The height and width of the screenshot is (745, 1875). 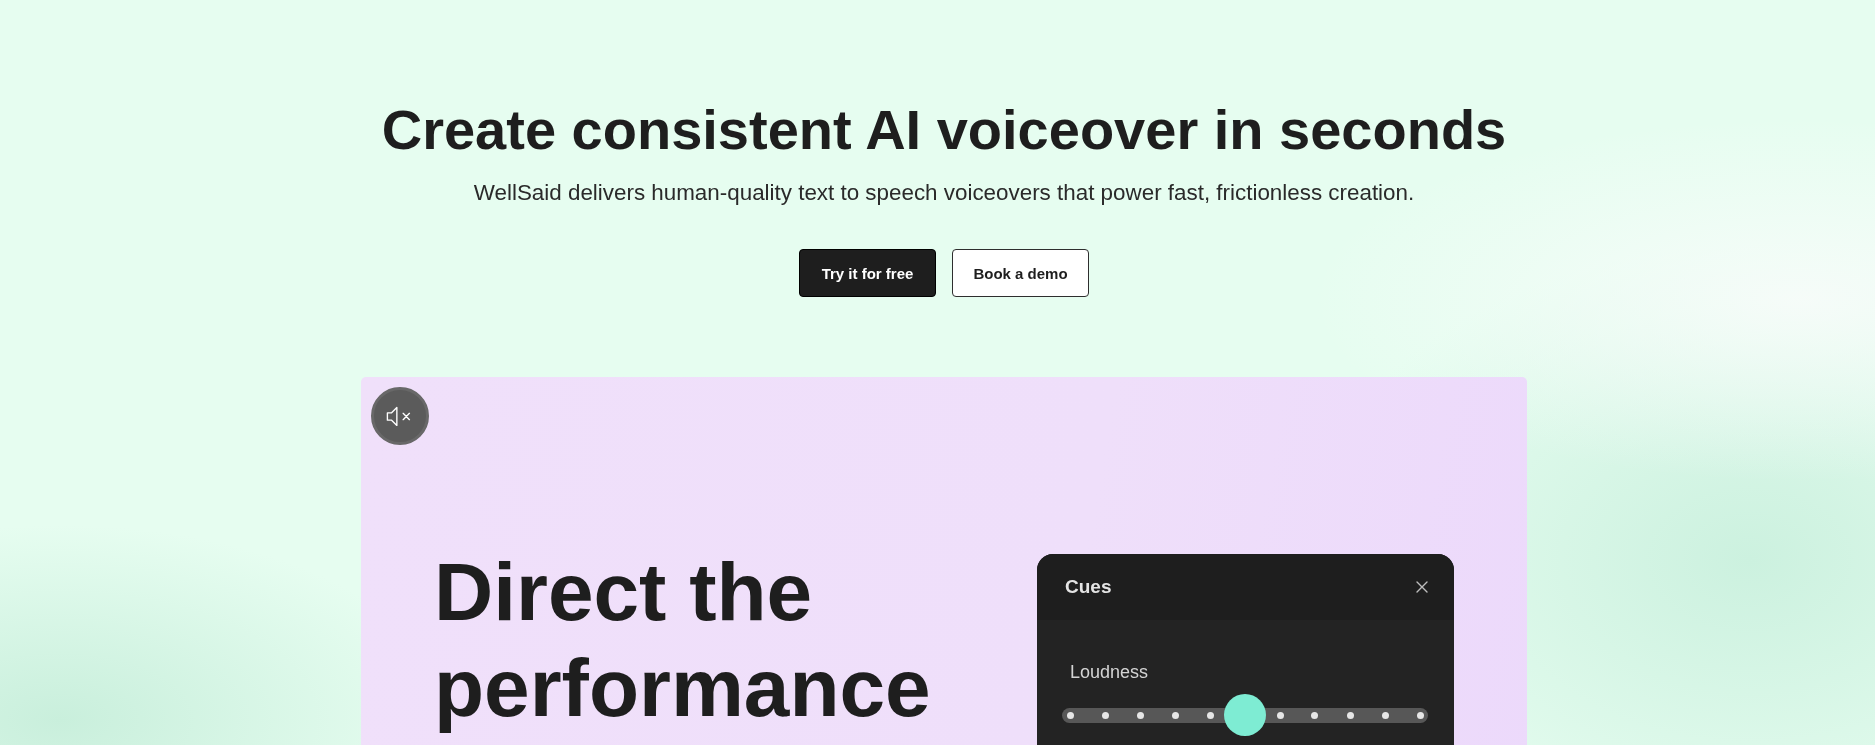 What do you see at coordinates (1020, 273) in the screenshot?
I see `secondary-cta-button: Book a demo` at bounding box center [1020, 273].